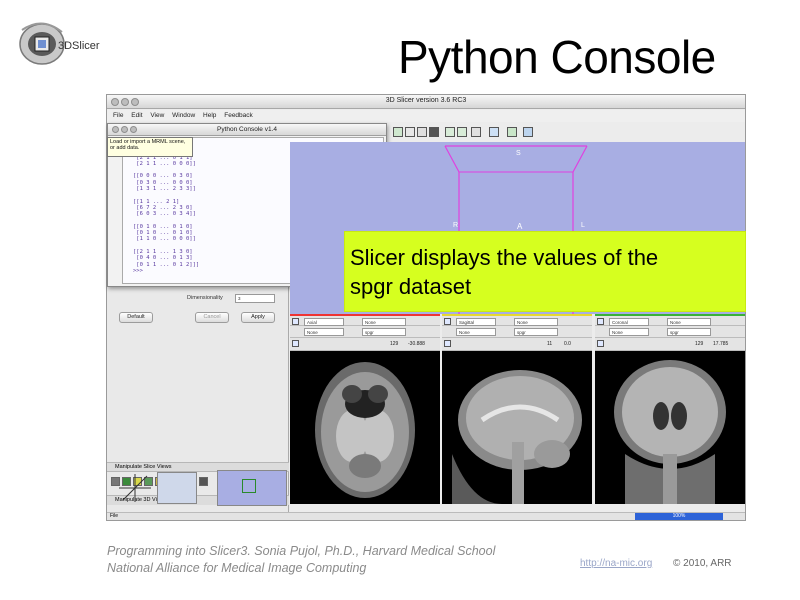  I want to click on coronal-slice-view: Coronal None None spgr 129 17.785, so click(670, 409).